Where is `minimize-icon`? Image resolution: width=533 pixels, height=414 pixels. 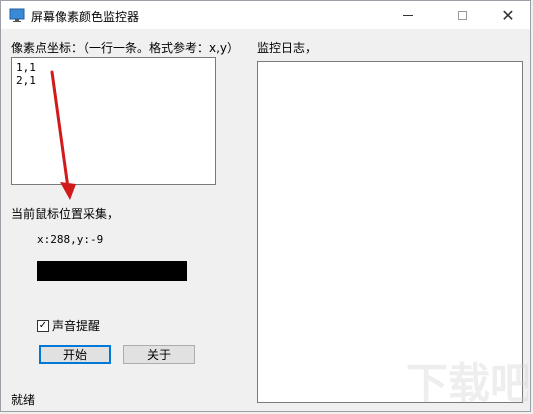 minimize-icon is located at coordinates (408, 15).